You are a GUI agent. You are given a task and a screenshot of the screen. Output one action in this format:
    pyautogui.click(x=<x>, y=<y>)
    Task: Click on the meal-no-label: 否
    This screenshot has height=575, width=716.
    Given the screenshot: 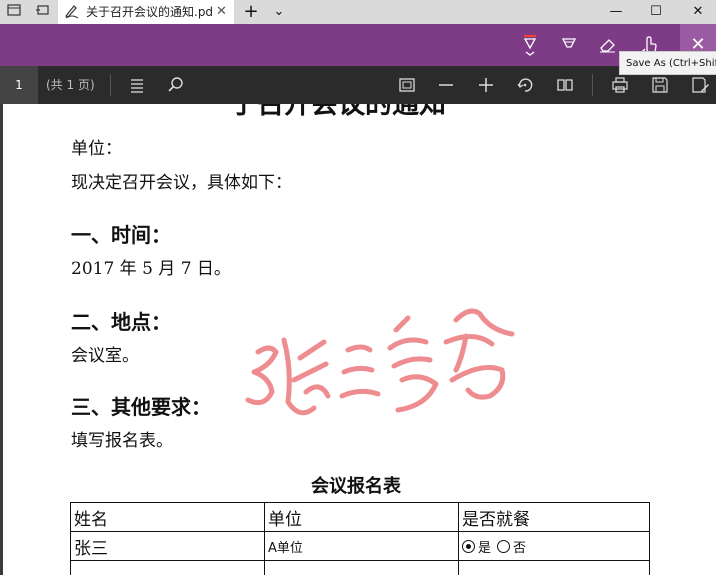 What is the action you would take?
    pyautogui.click(x=520, y=548)
    